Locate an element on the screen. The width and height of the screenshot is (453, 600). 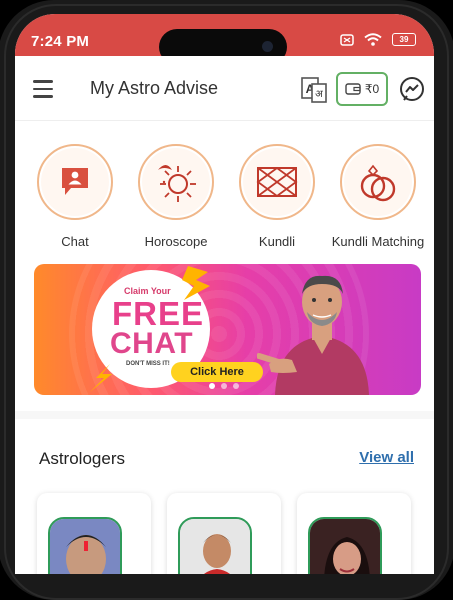
lightning-bolt-icon is located at coordinates (101, 378).